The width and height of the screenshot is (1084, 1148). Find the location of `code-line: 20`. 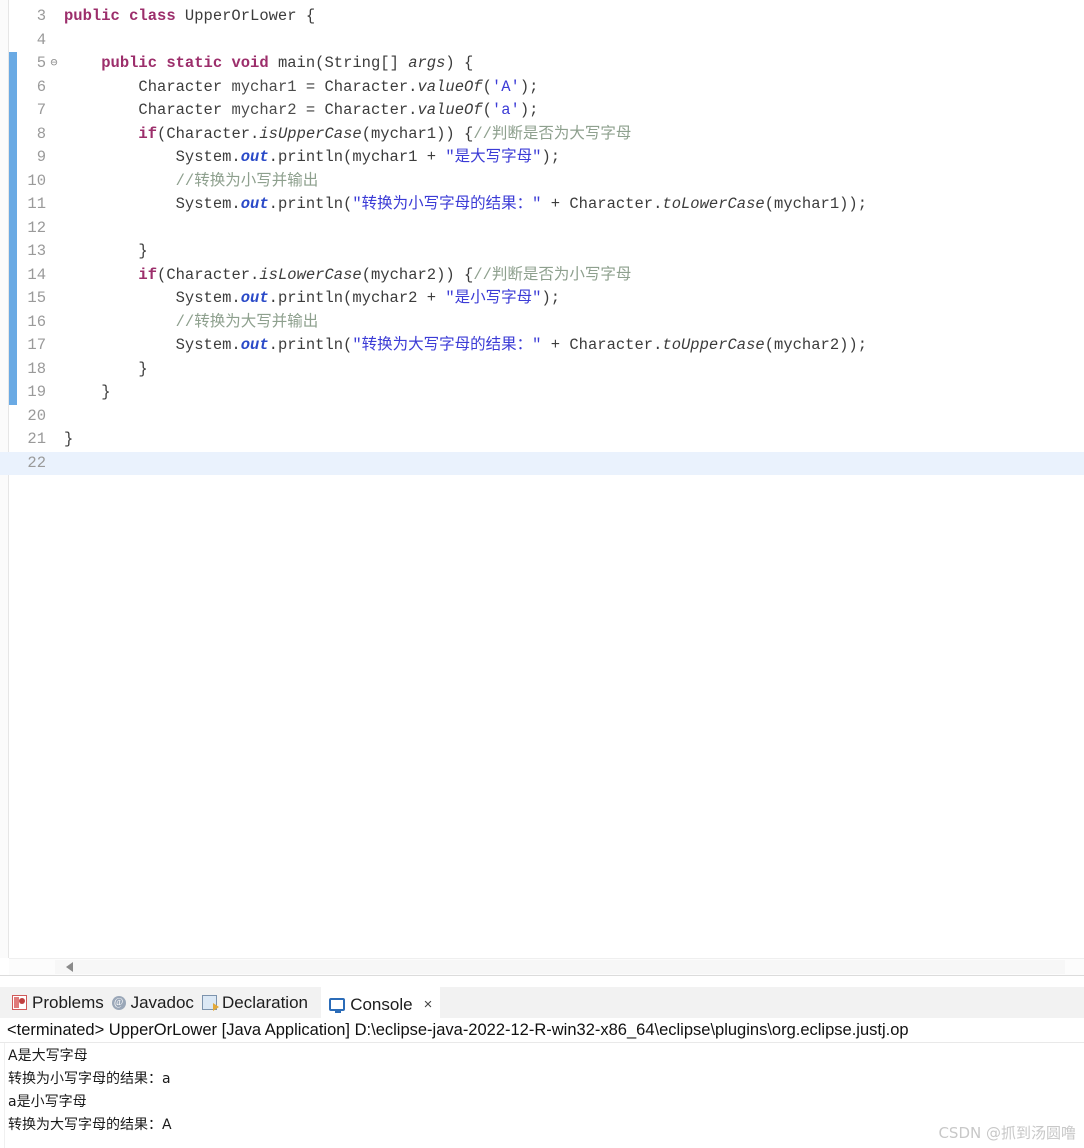

code-line: 20 is located at coordinates (542, 417).